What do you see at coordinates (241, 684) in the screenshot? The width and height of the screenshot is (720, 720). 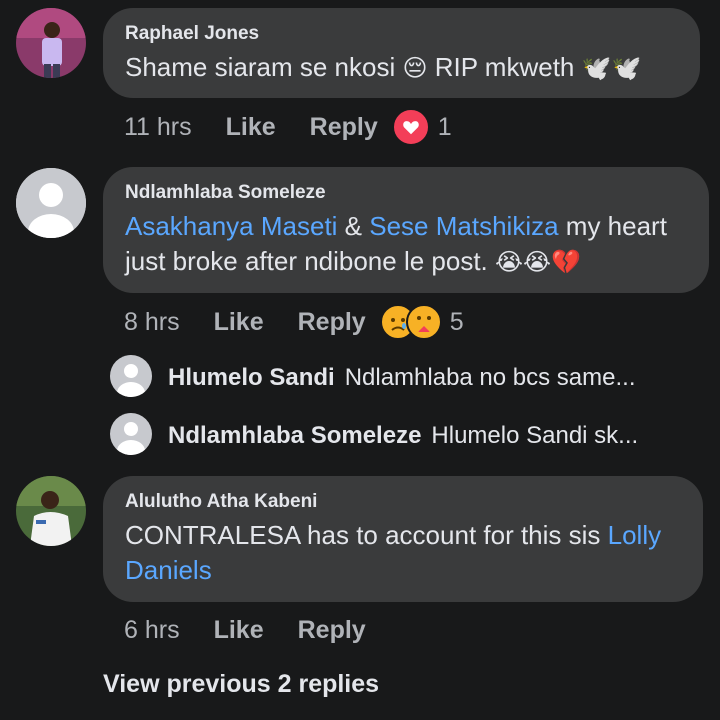 I see `view-previous-replies-link: View previous 2 replies` at bounding box center [241, 684].